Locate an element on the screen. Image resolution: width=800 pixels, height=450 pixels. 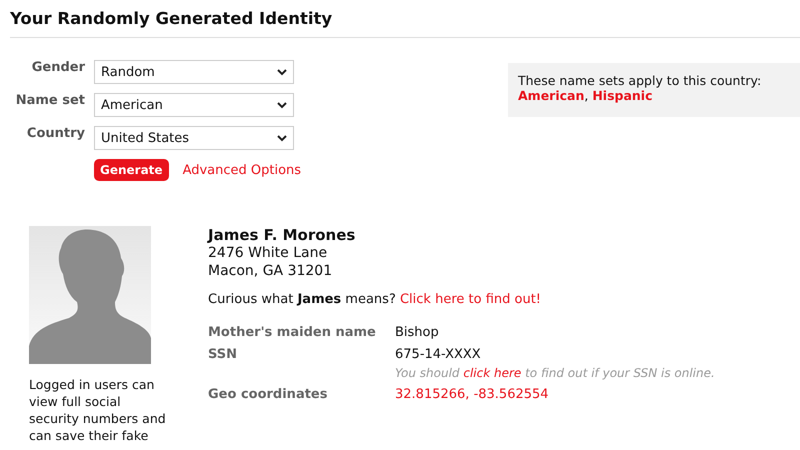
find-out-link: Click here to find out! is located at coordinates (471, 299).